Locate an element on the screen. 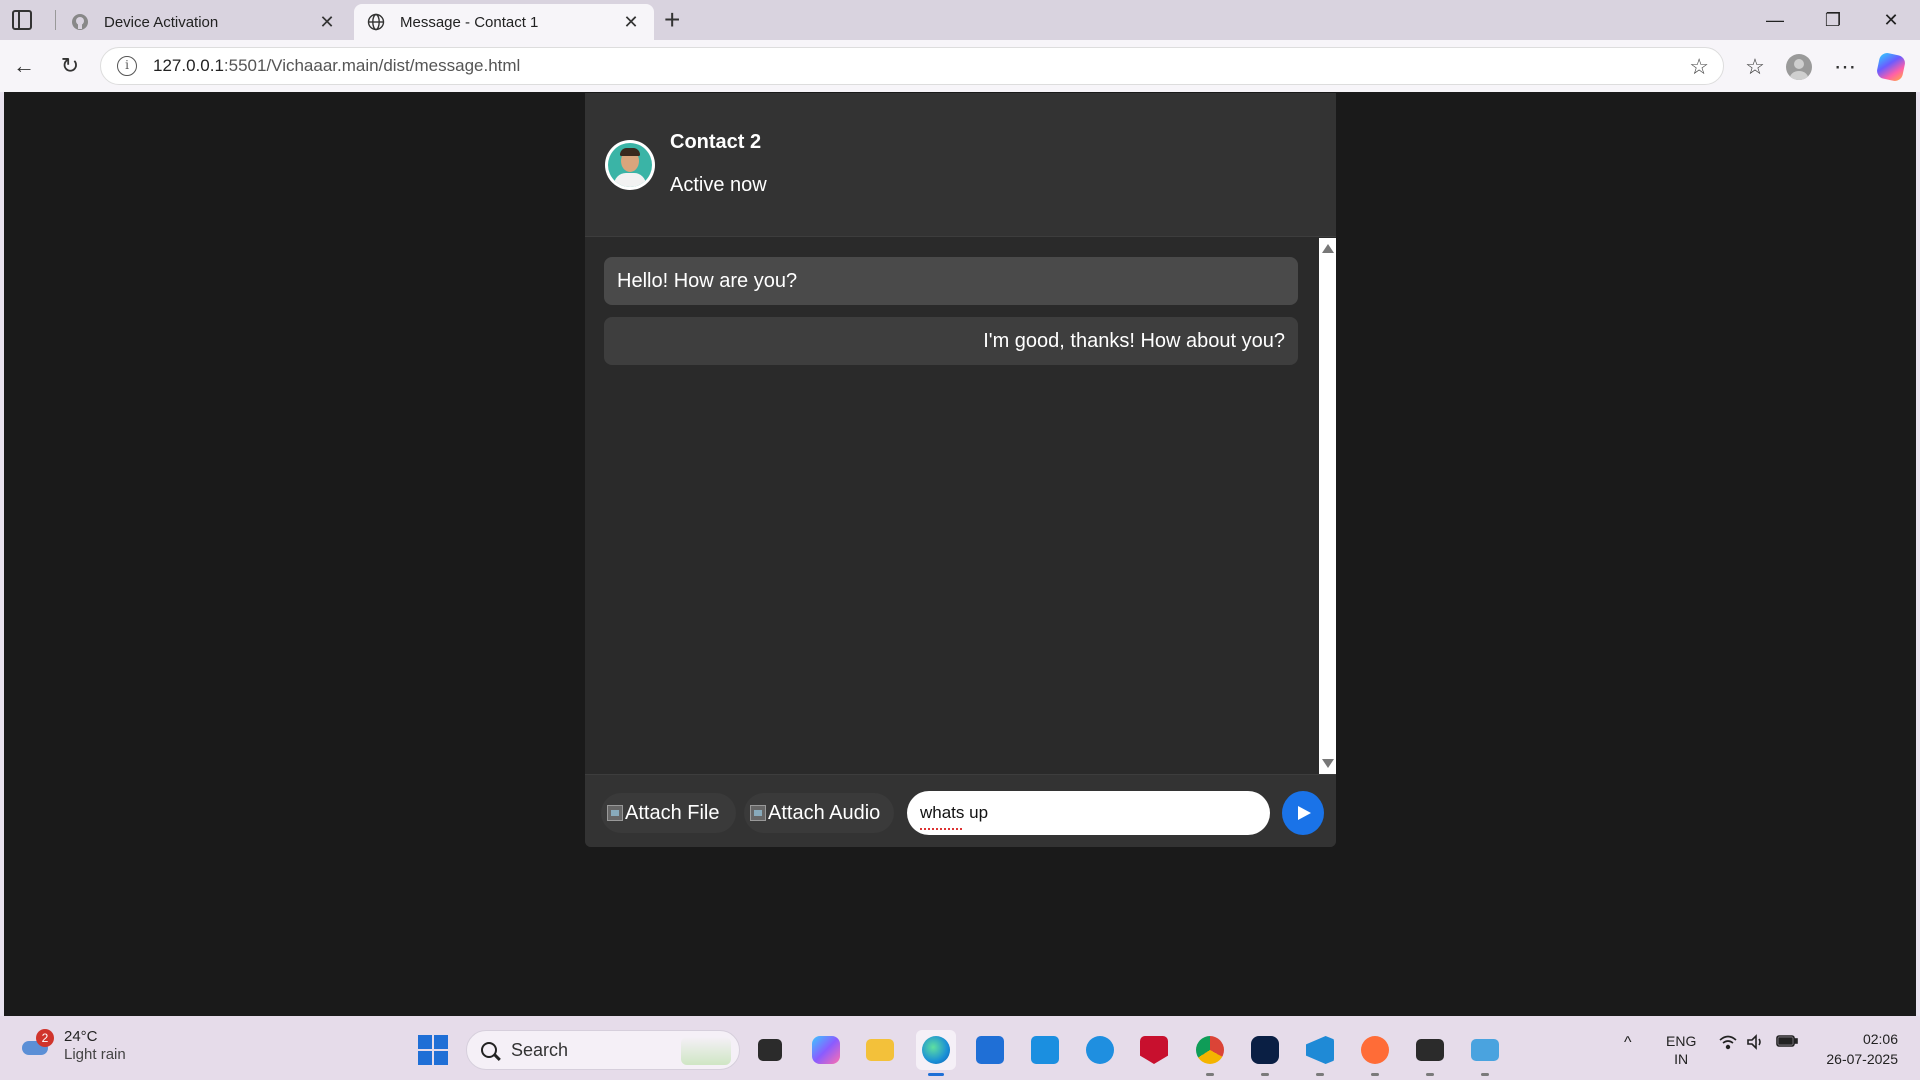  battery-icon is located at coordinates (1787, 1043).